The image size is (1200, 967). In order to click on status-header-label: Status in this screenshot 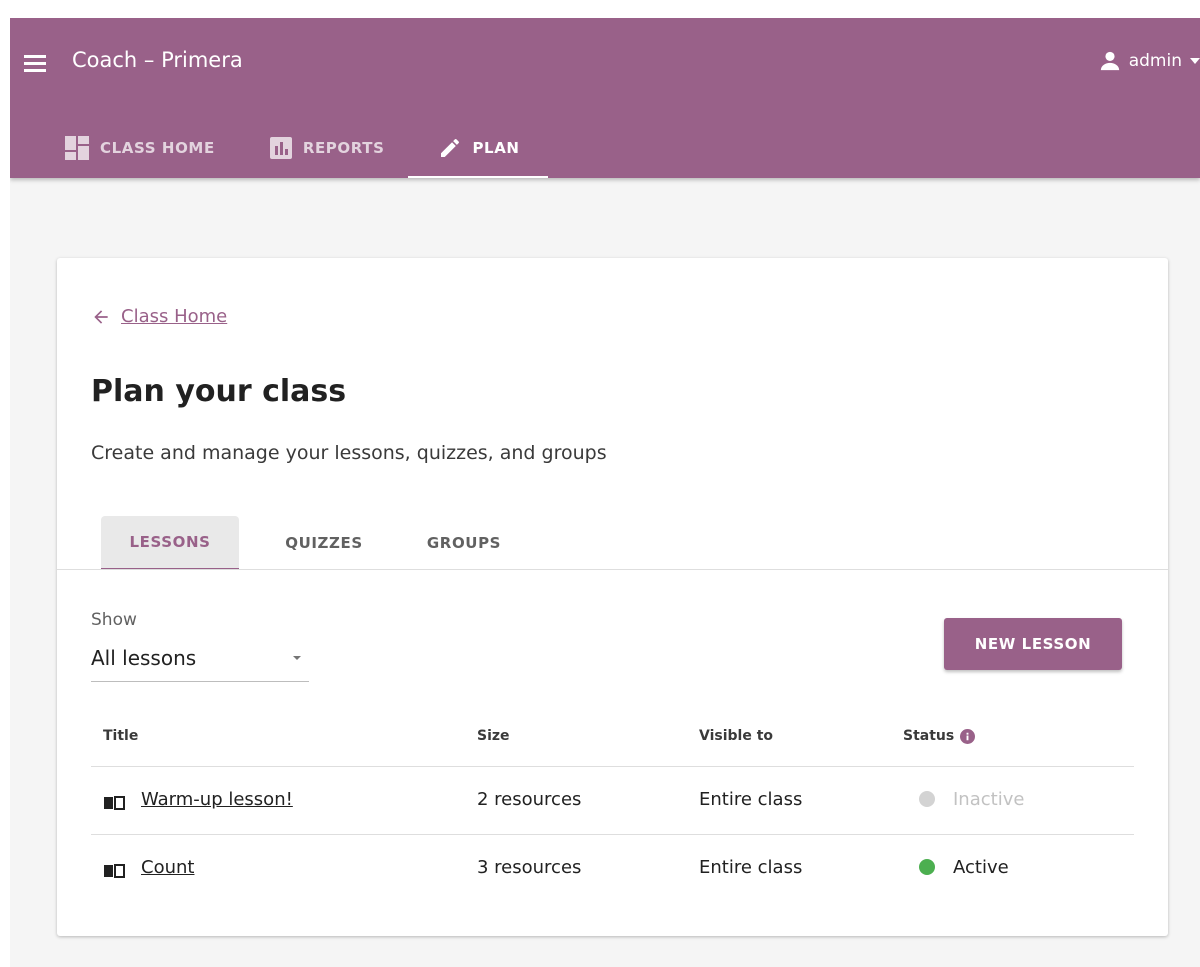, I will do `click(929, 736)`.